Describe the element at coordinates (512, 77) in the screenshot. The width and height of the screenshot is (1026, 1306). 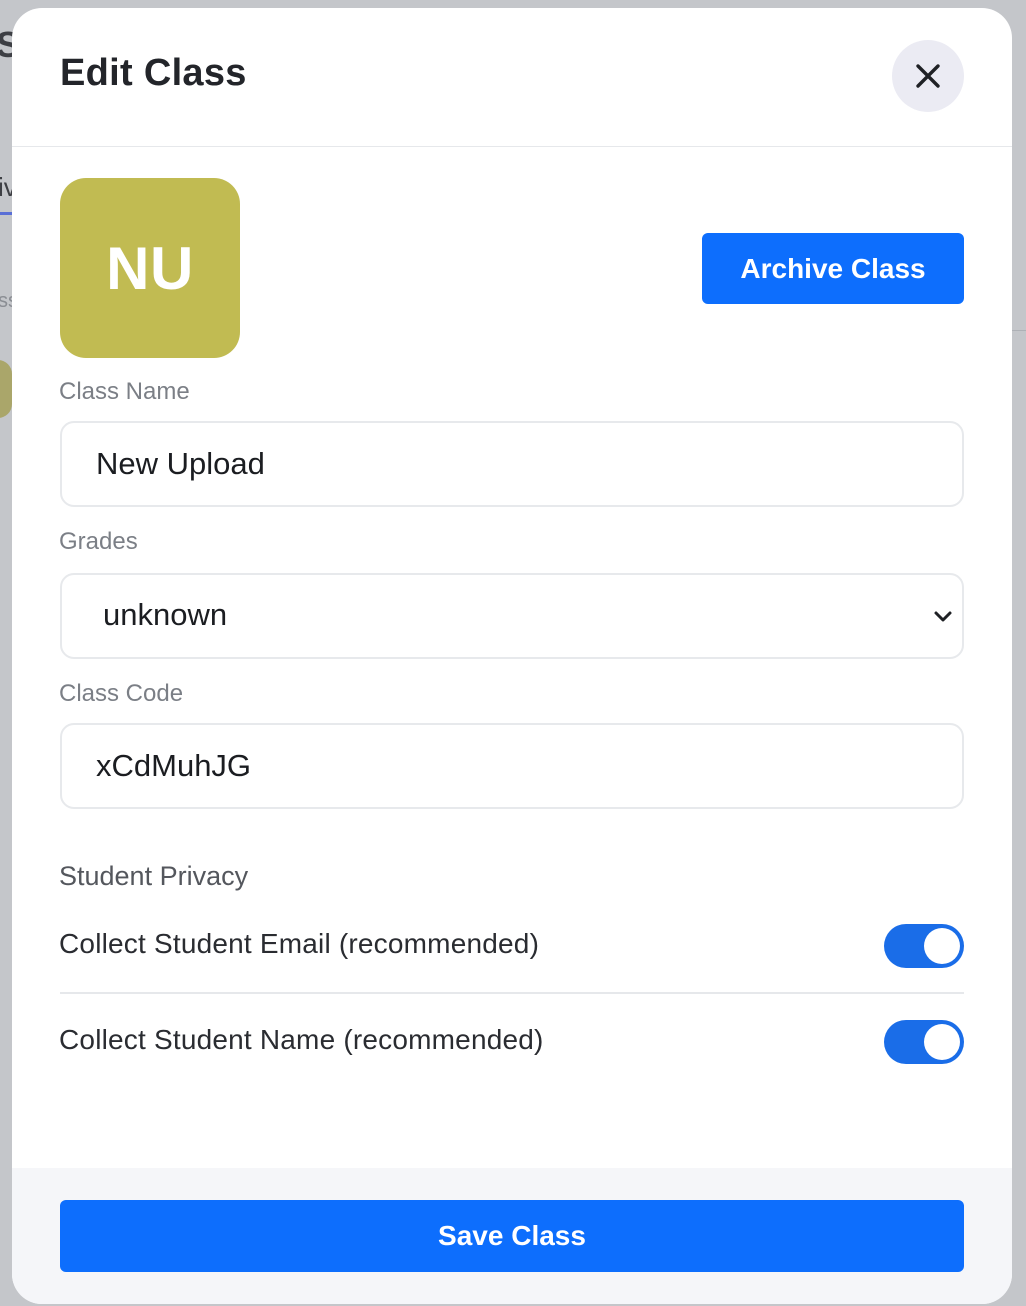
I see `modal-header: Edit Class` at that location.